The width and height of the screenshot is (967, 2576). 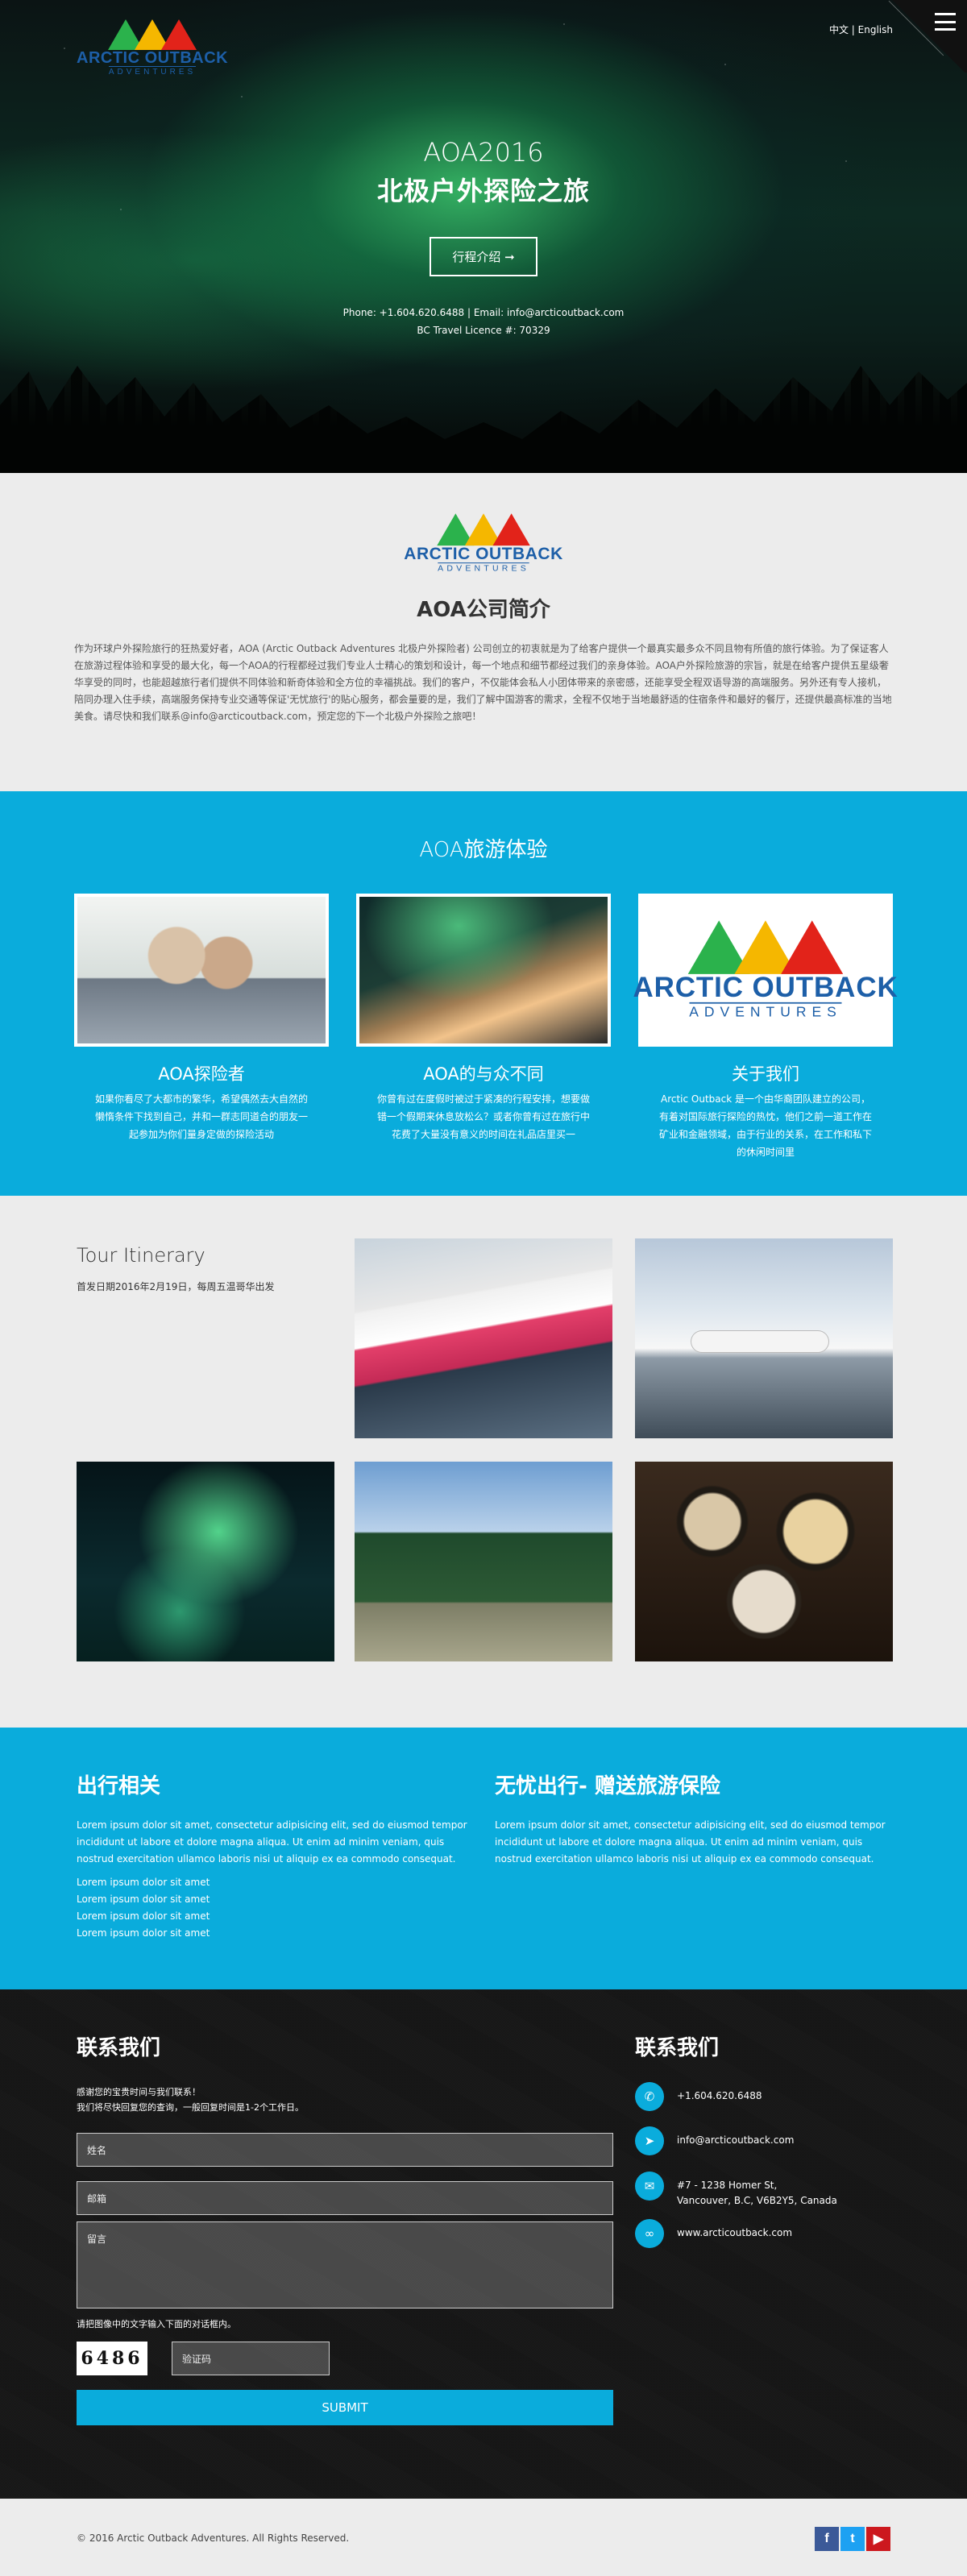 What do you see at coordinates (345, 2150) in the screenshot?
I see `name-field: 姓名` at bounding box center [345, 2150].